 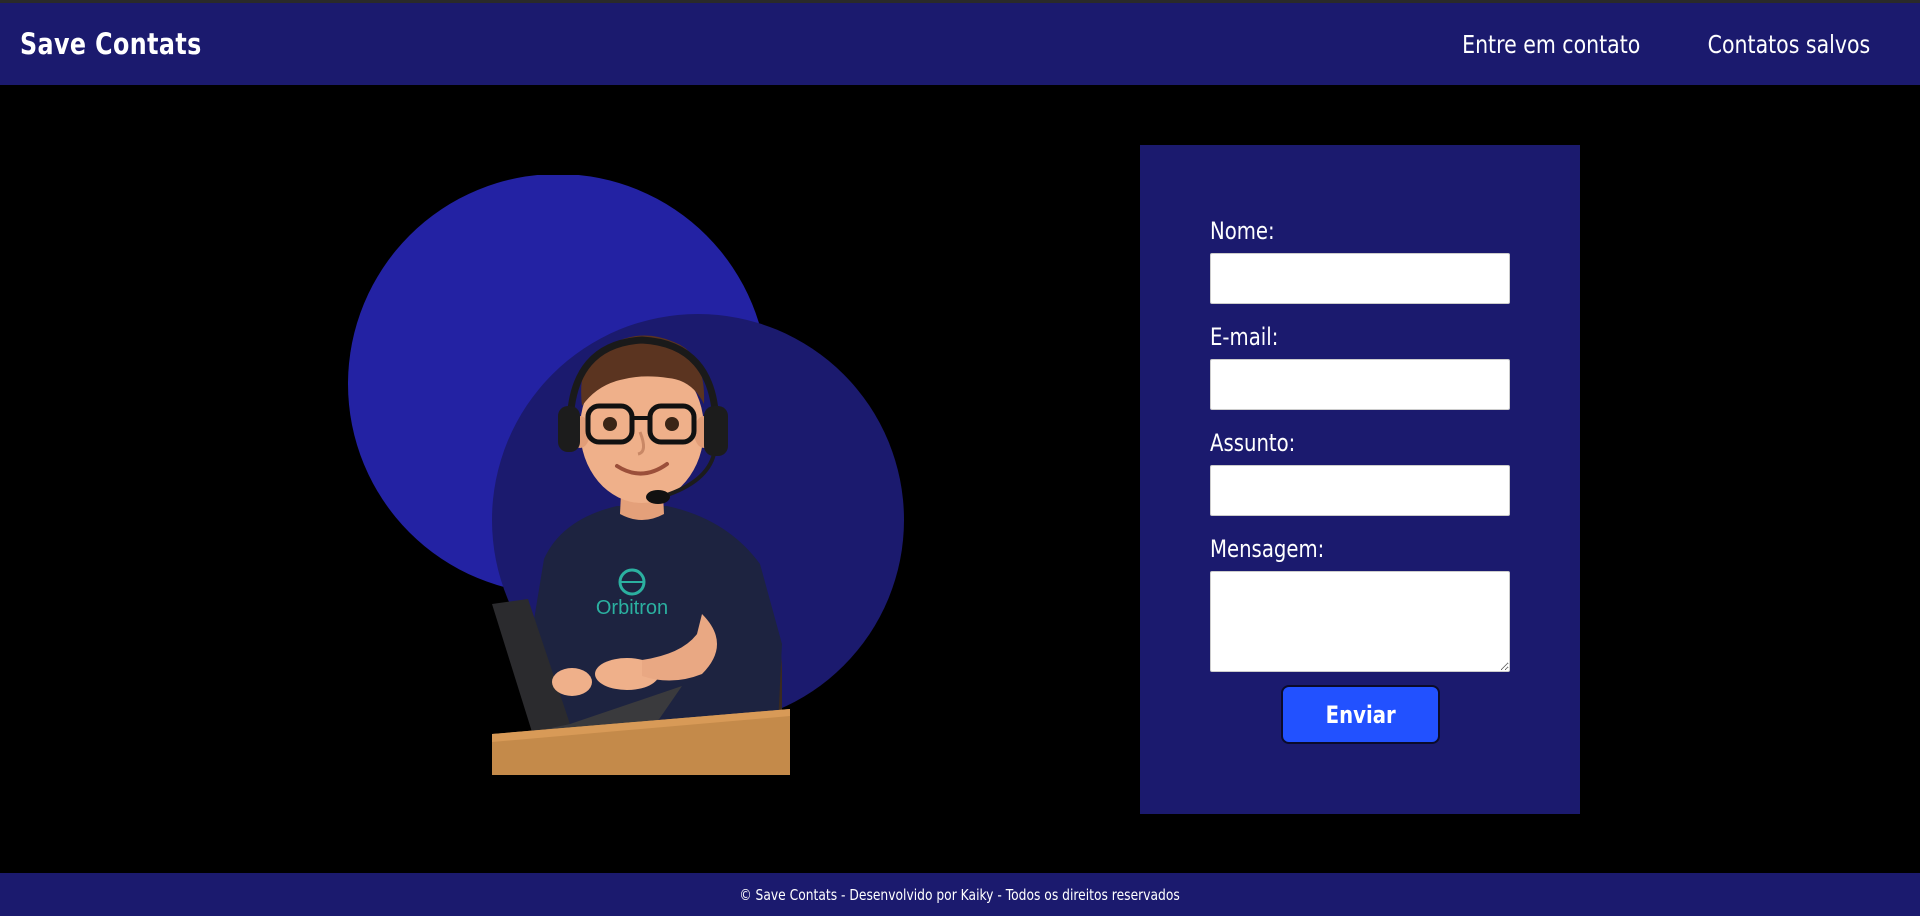 I want to click on field-group-name: Nome:, so click(x=1360, y=260).